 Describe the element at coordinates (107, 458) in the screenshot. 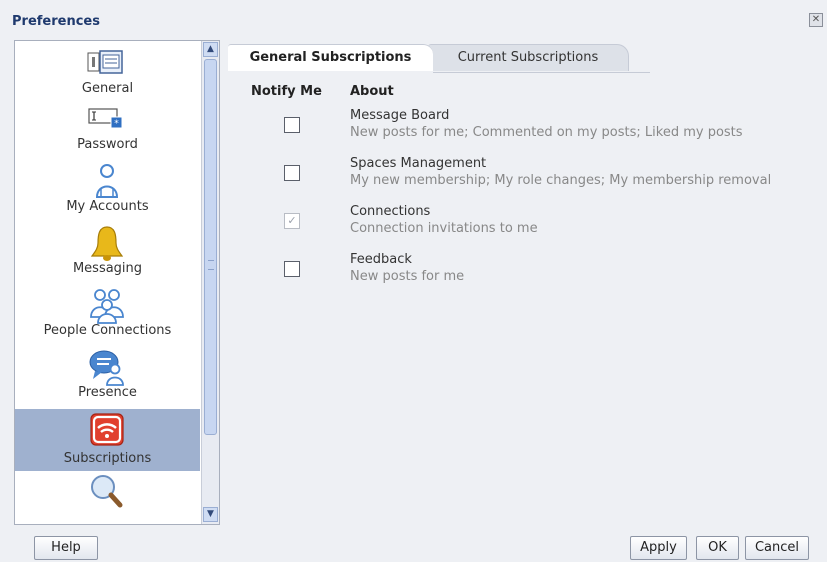

I see `nav-label-subscriptions: Subscriptions` at that location.